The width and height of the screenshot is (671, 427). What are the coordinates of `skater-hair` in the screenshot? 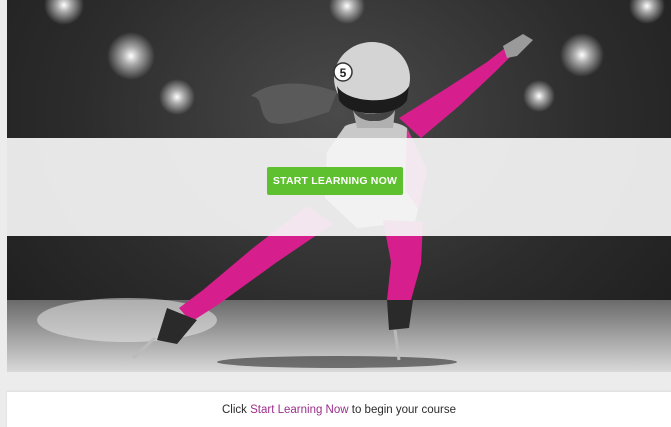 It's located at (294, 103).